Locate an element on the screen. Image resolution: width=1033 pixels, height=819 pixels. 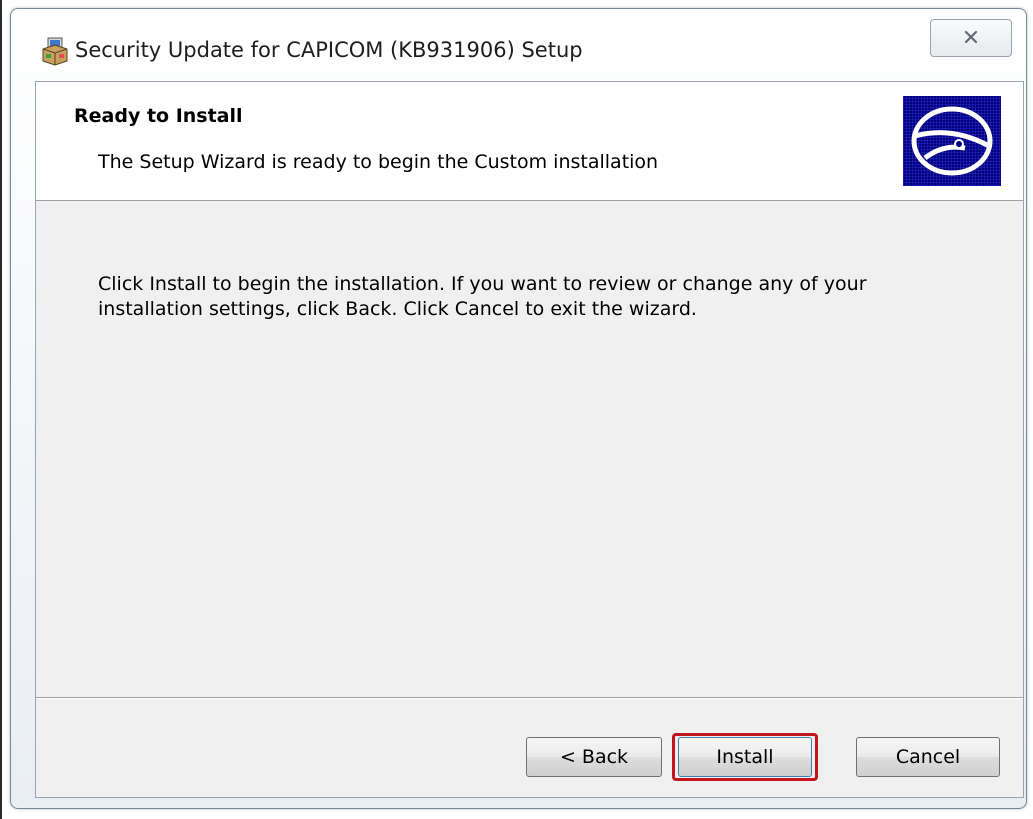
page-title: Ready to Install is located at coordinates (158, 116).